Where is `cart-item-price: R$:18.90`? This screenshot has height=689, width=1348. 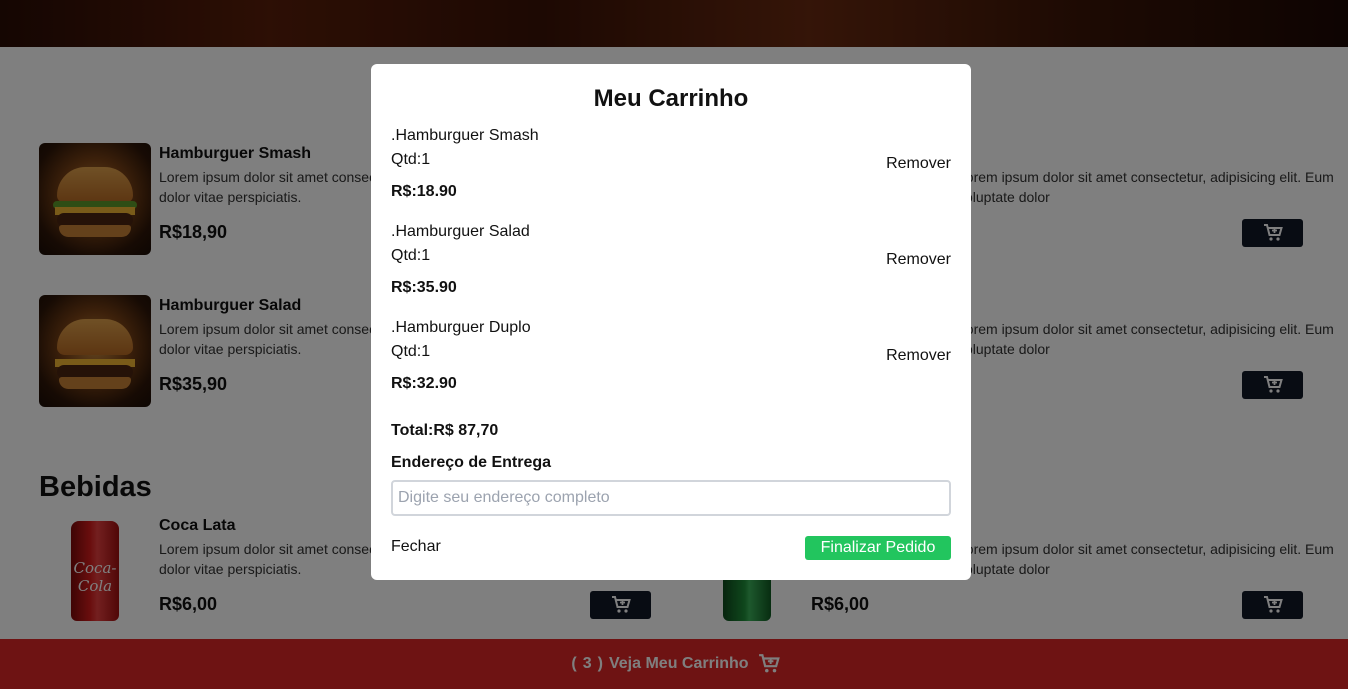 cart-item-price: R$:18.90 is located at coordinates (424, 191).